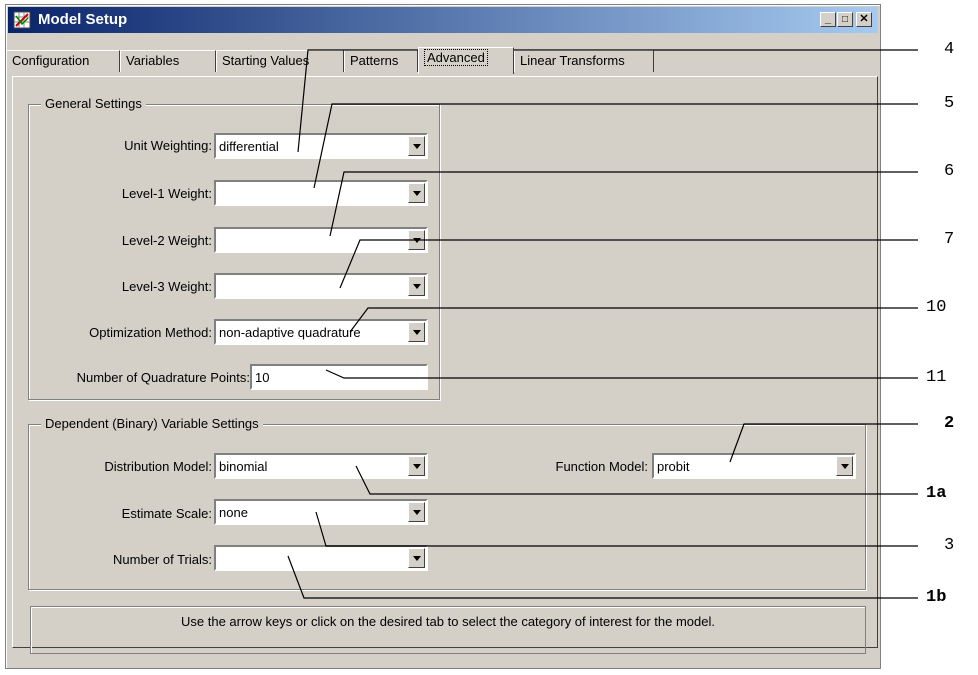 The image size is (978, 675). I want to click on callout-7: 7, so click(949, 239).